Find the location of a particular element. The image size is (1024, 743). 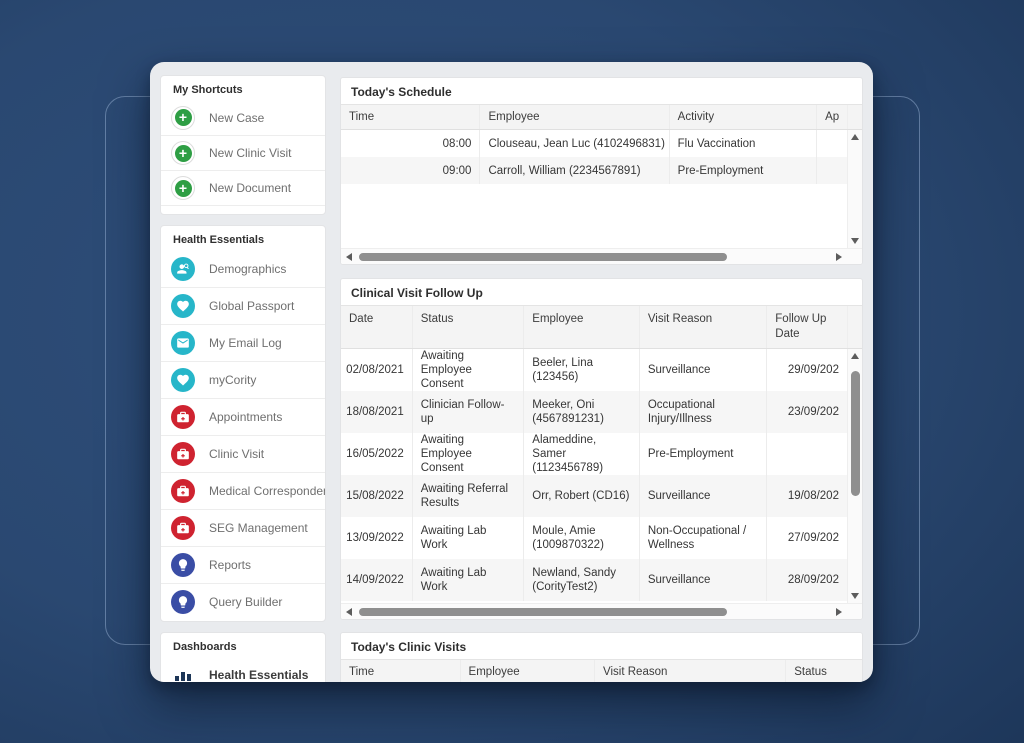

sidebar-item-medical-correspondence: Medical Correspondence is located at coordinates (243, 490).